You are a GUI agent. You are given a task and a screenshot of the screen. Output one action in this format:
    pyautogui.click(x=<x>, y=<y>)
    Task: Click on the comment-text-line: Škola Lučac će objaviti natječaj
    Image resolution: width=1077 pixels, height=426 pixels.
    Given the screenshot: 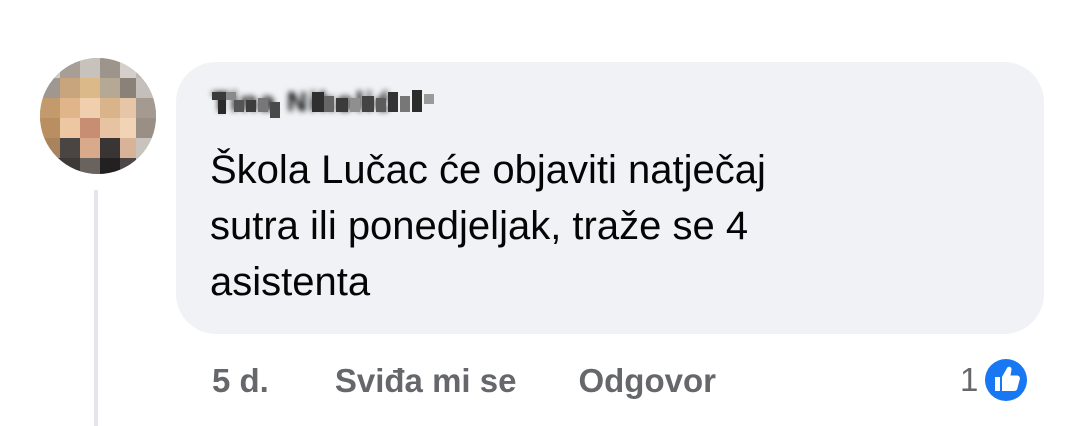 What is the action you would take?
    pyautogui.click(x=488, y=170)
    